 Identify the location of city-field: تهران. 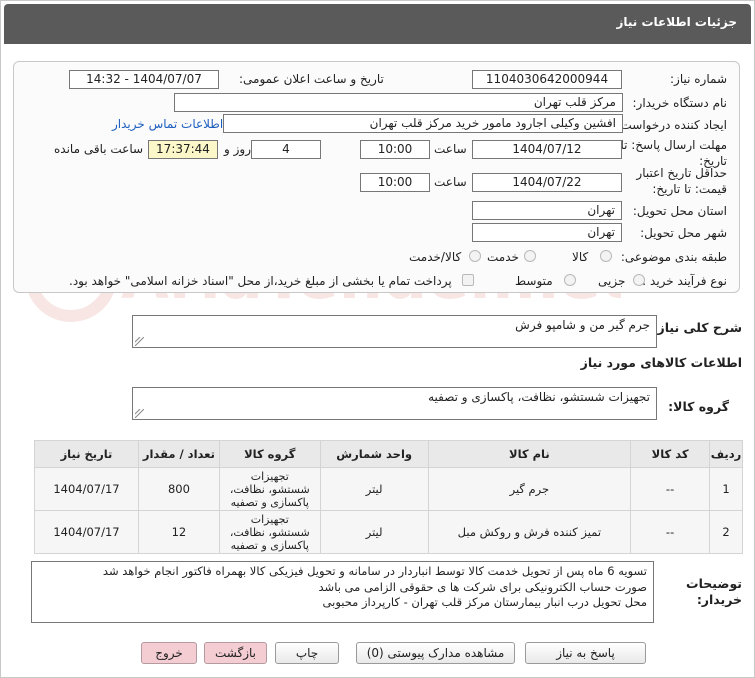
(547, 232).